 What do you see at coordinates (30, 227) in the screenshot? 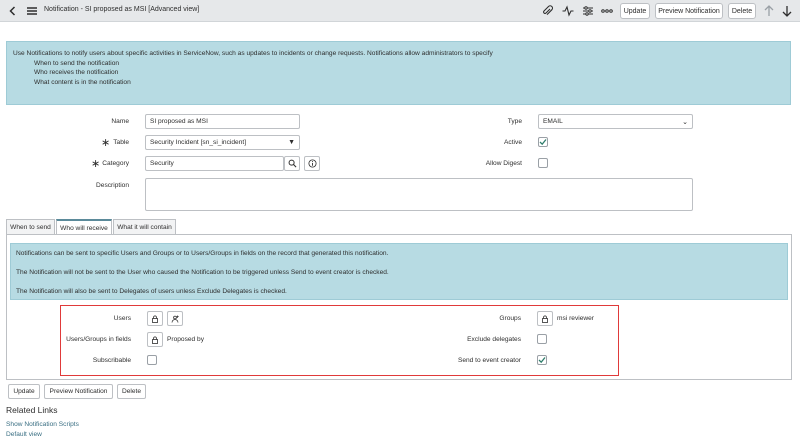
I see `tab-when-to-send: When to send` at bounding box center [30, 227].